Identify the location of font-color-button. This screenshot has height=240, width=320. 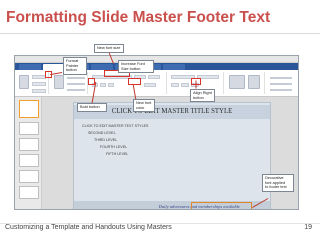
(150, 85).